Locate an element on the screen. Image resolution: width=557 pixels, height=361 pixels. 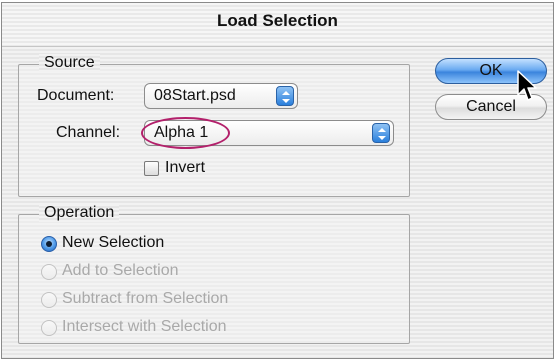
operation-group-label: Operation is located at coordinates (79, 213).